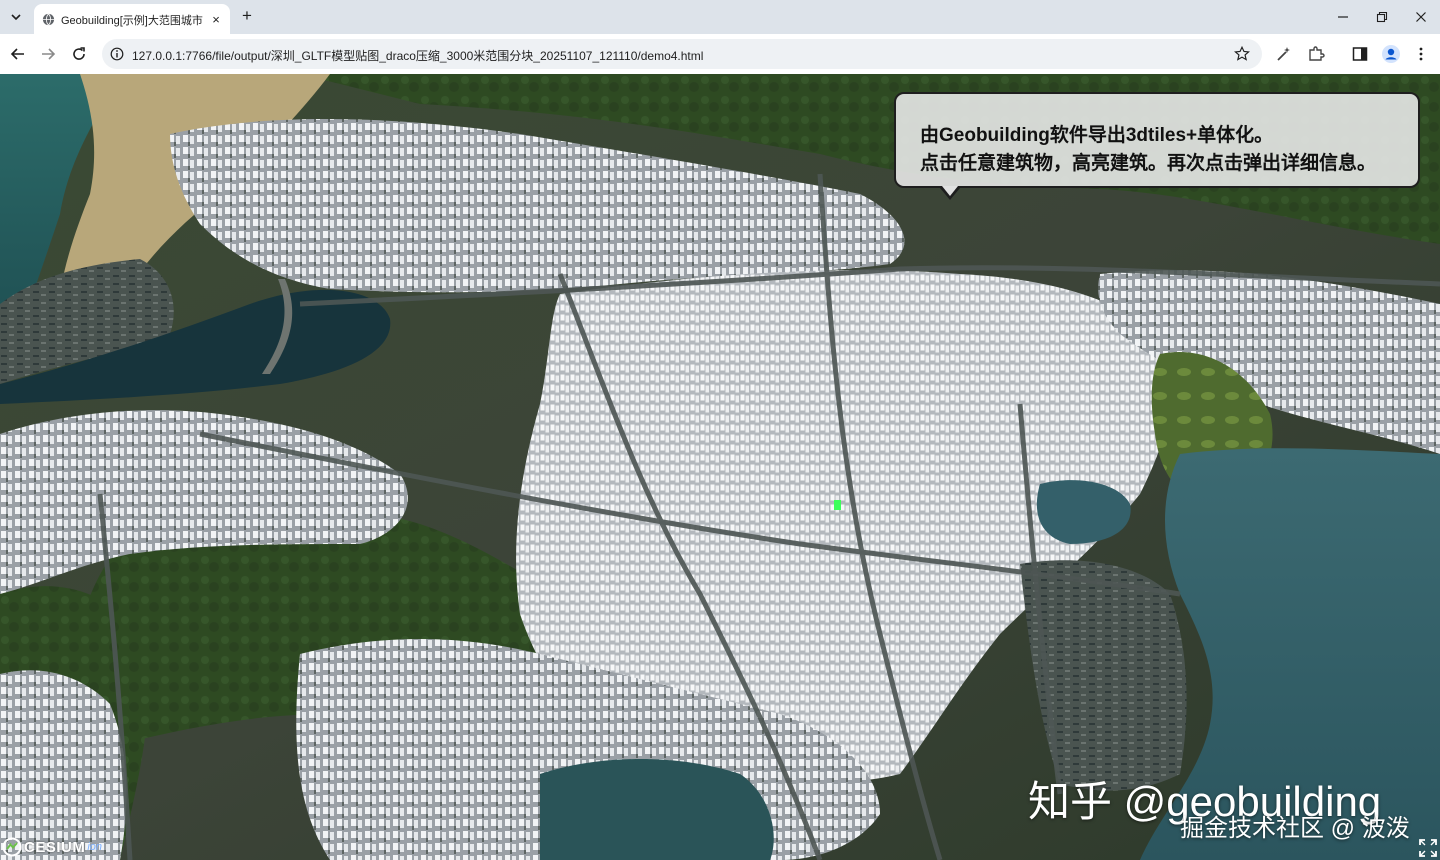 The image size is (1440, 860). I want to click on tab-active: Geobuilding[示例]大范围城市 ×, so click(132, 19).